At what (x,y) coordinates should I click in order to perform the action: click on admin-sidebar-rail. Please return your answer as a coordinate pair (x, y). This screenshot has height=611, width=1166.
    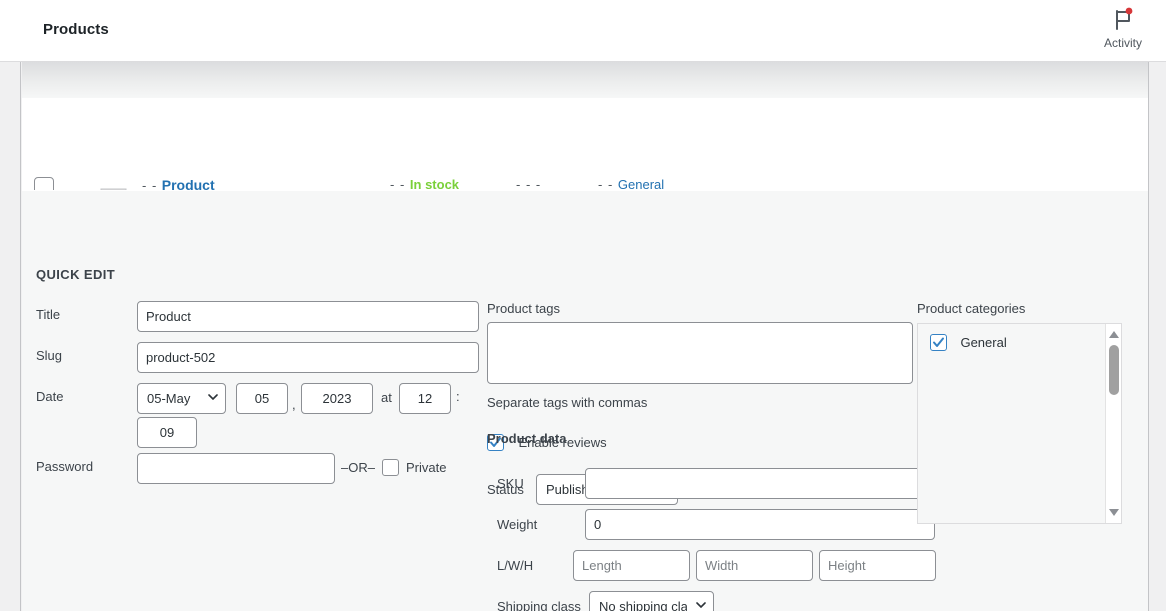
    Looking at the image, I should click on (10, 336).